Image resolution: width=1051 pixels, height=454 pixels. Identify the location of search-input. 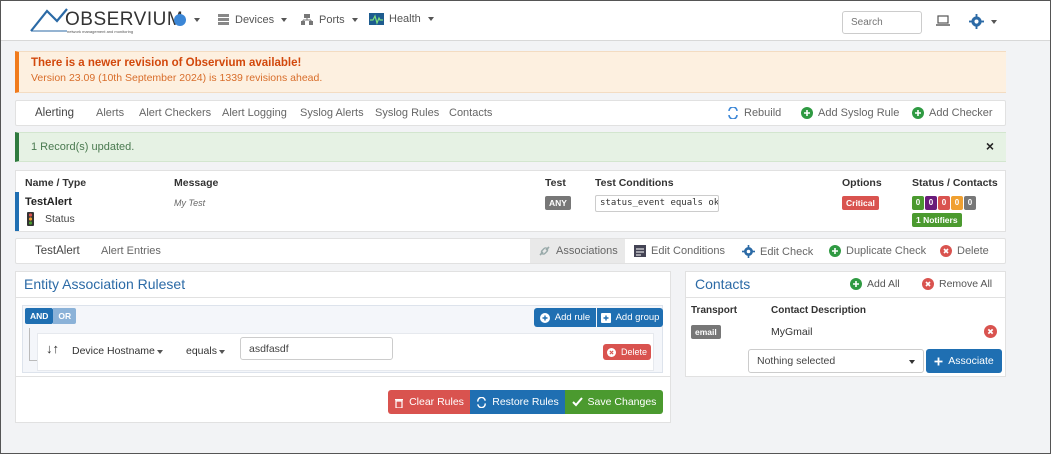
(882, 22).